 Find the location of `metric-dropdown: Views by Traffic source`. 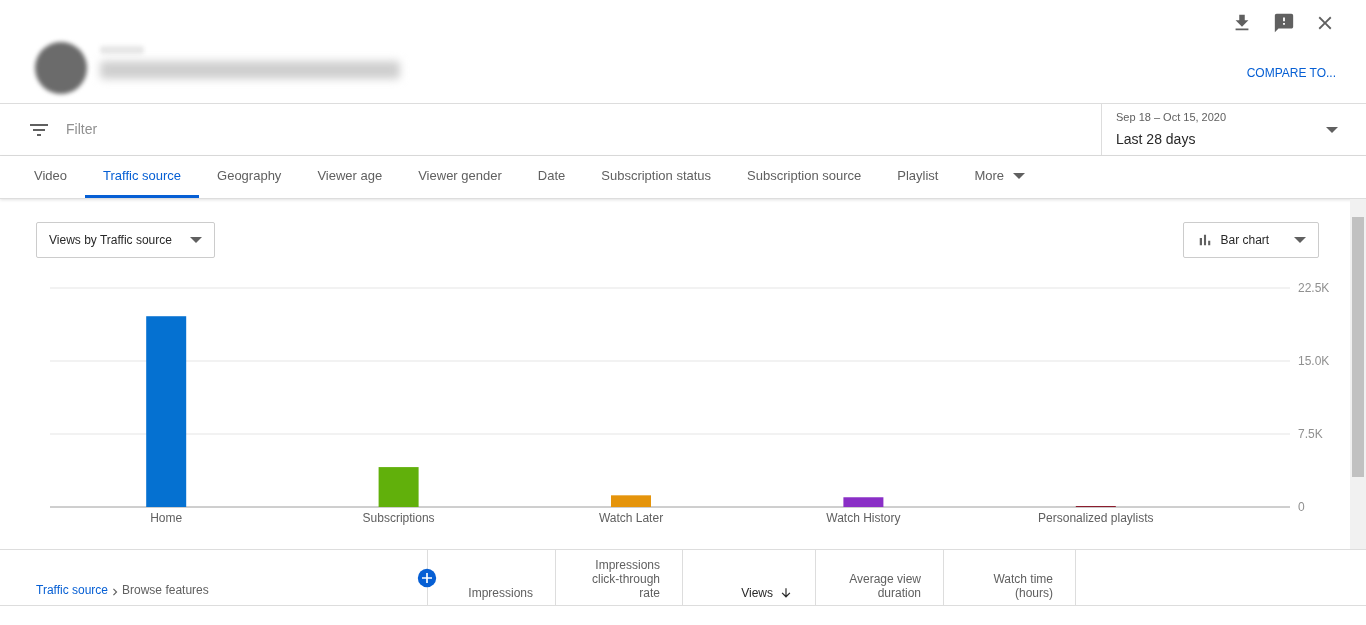

metric-dropdown: Views by Traffic source is located at coordinates (125, 240).